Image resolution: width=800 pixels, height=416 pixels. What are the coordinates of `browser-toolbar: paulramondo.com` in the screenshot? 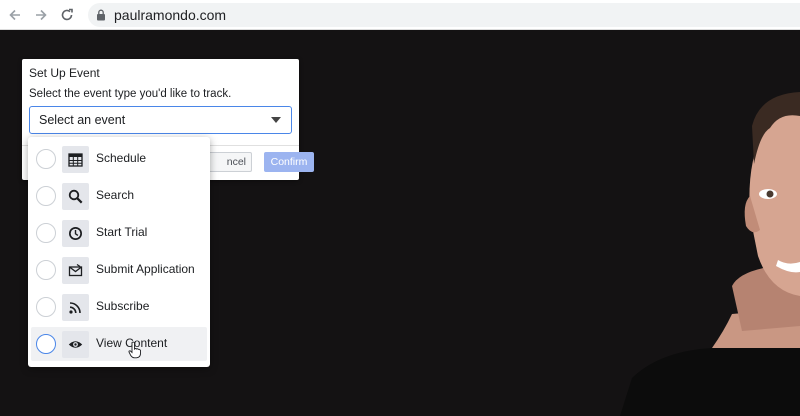 It's located at (400, 15).